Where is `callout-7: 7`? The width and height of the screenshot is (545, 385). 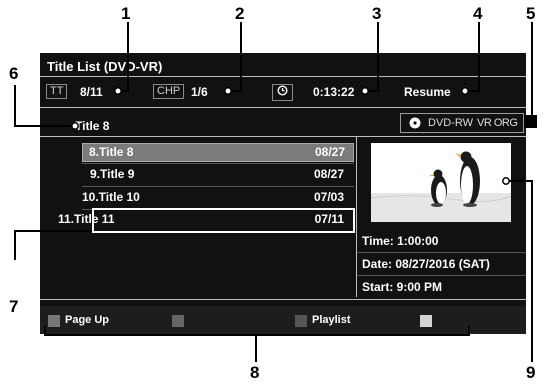 callout-7: 7 is located at coordinates (14, 306).